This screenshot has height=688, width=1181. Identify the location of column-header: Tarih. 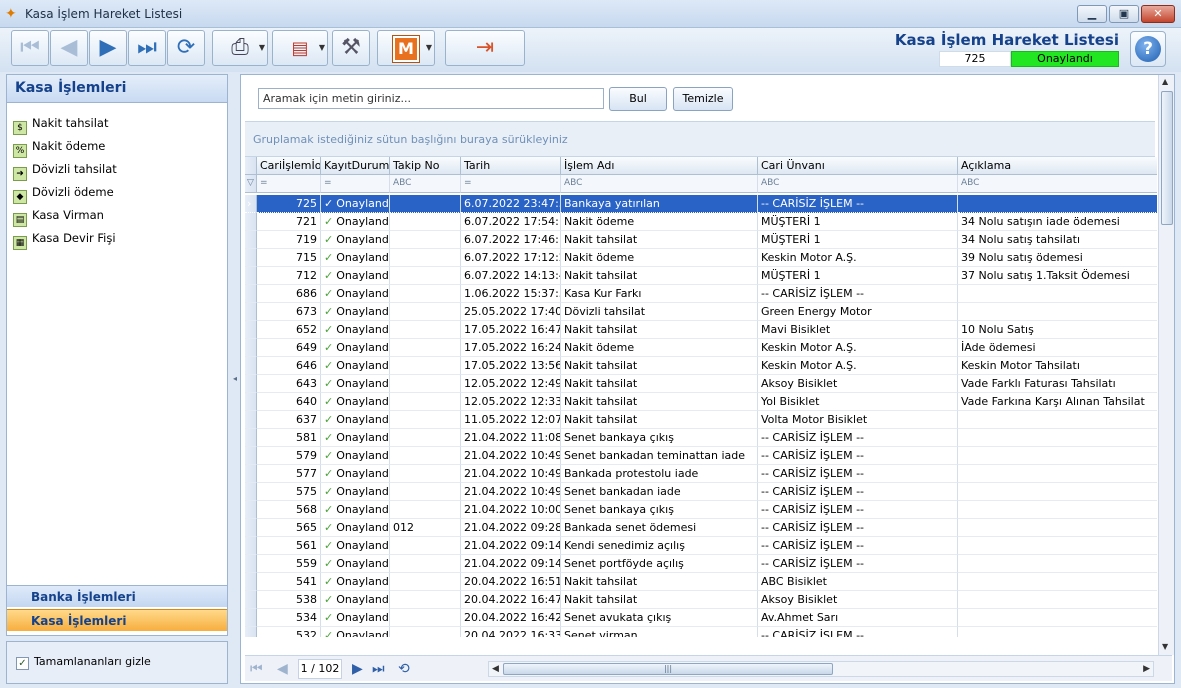
(511, 166).